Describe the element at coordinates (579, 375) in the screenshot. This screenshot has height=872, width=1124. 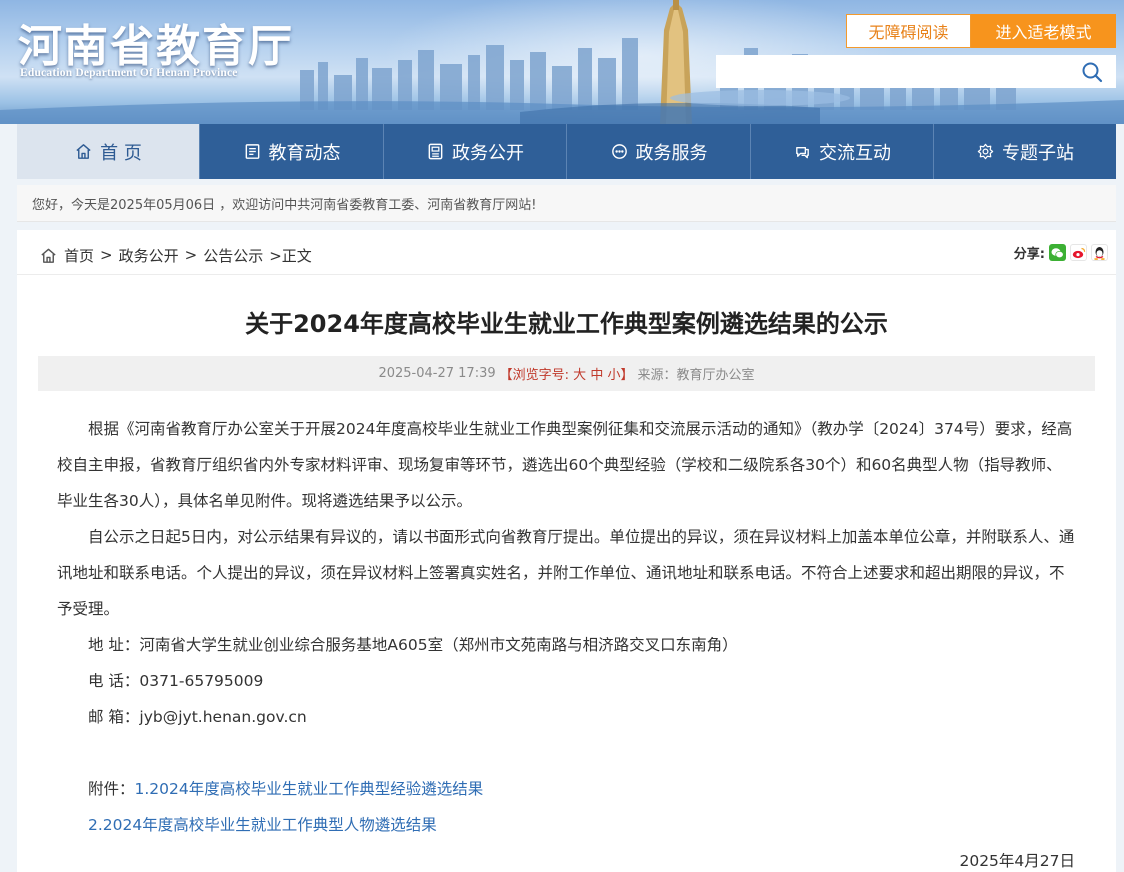
I see `font-size-large-button: 大` at that location.